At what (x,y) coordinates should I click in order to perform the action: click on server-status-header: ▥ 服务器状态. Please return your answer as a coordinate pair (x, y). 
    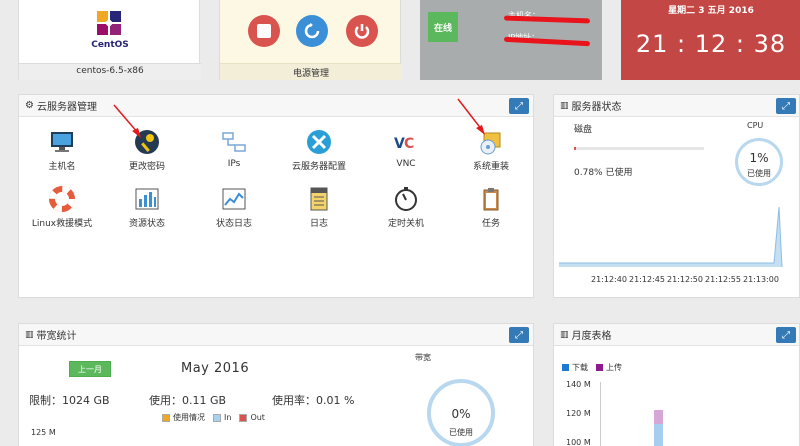
    Looking at the image, I should click on (676, 106).